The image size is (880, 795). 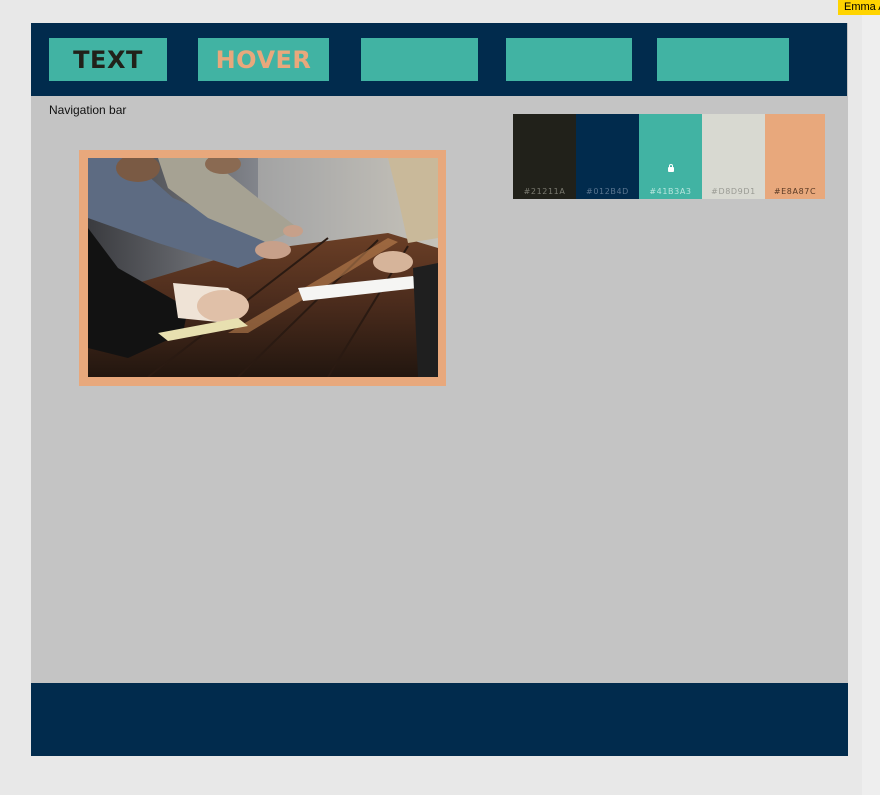 I want to click on swatch-5-hex: #E8A87C, so click(x=795, y=191).